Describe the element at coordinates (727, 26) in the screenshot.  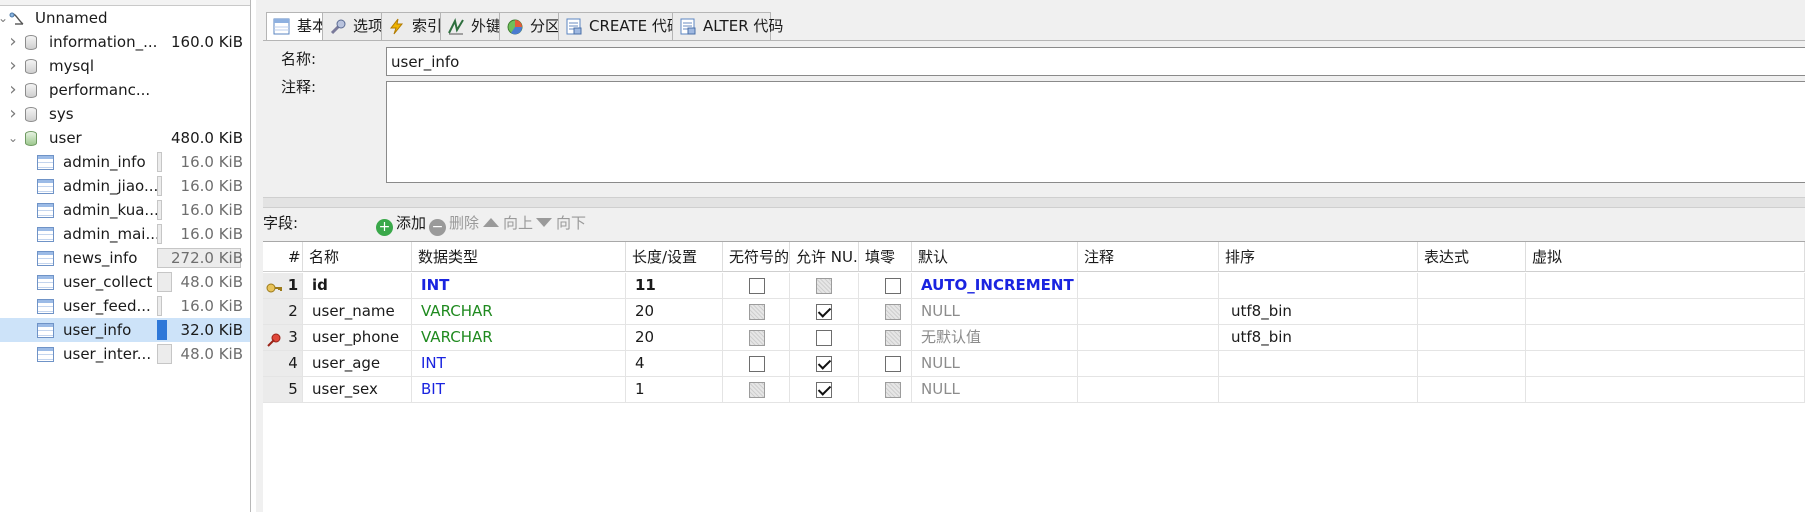
I see `tab-6: ALTER 代码` at that location.